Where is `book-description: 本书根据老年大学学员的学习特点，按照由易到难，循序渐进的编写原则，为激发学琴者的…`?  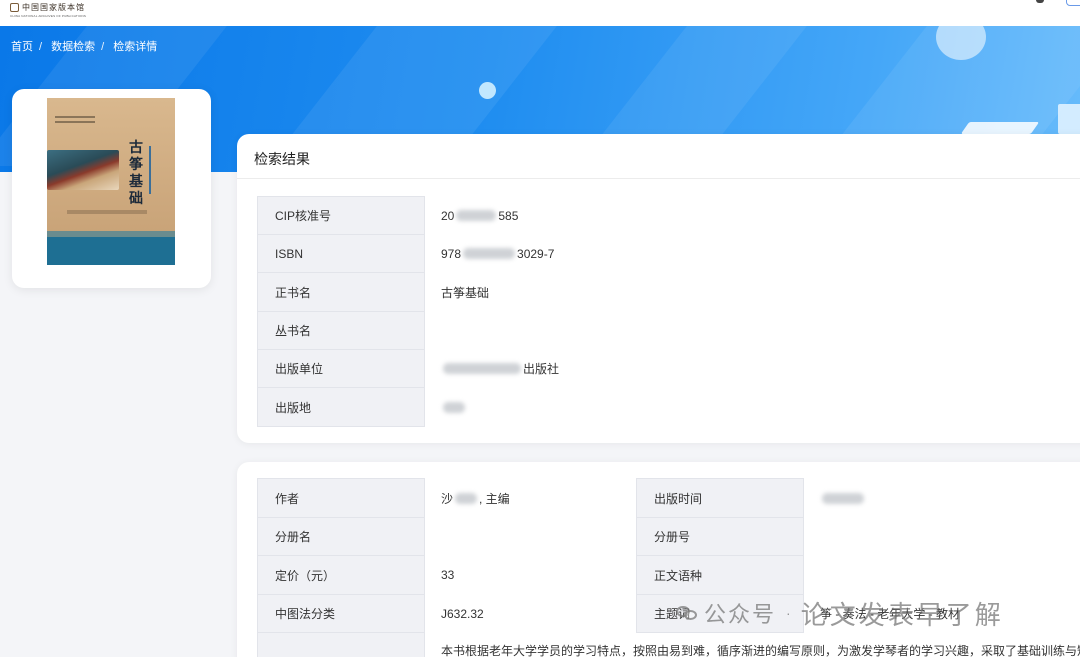 book-description: 本书根据老年大学学员的学习特点，按照由易到难，循序渐进的编写原则，为激发学琴者的… is located at coordinates (760, 650).